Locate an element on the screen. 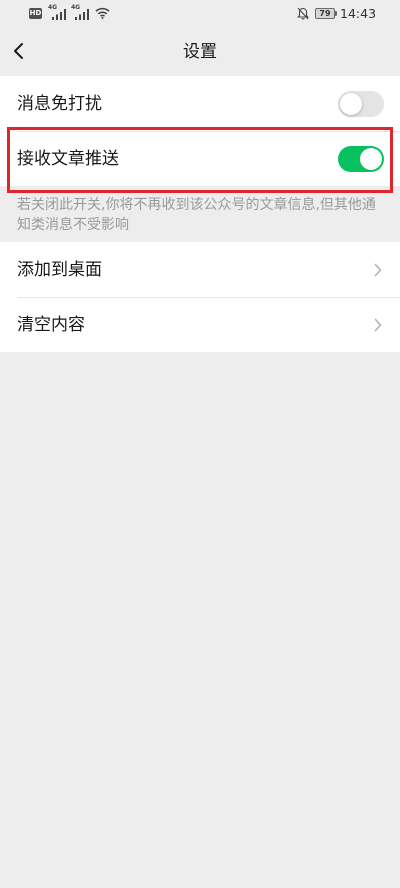  battery-nub is located at coordinates (336, 13).